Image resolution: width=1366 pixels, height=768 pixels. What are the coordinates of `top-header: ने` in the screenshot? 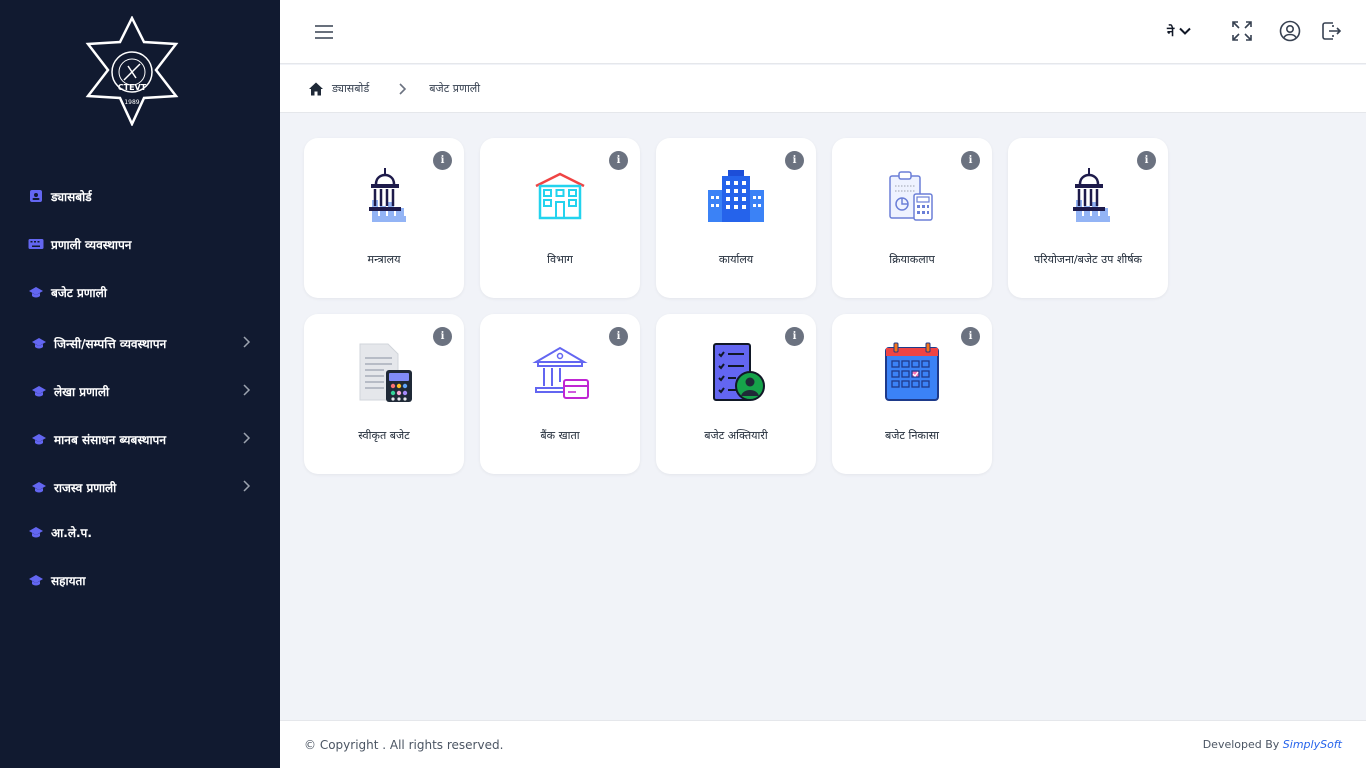 It's located at (823, 32).